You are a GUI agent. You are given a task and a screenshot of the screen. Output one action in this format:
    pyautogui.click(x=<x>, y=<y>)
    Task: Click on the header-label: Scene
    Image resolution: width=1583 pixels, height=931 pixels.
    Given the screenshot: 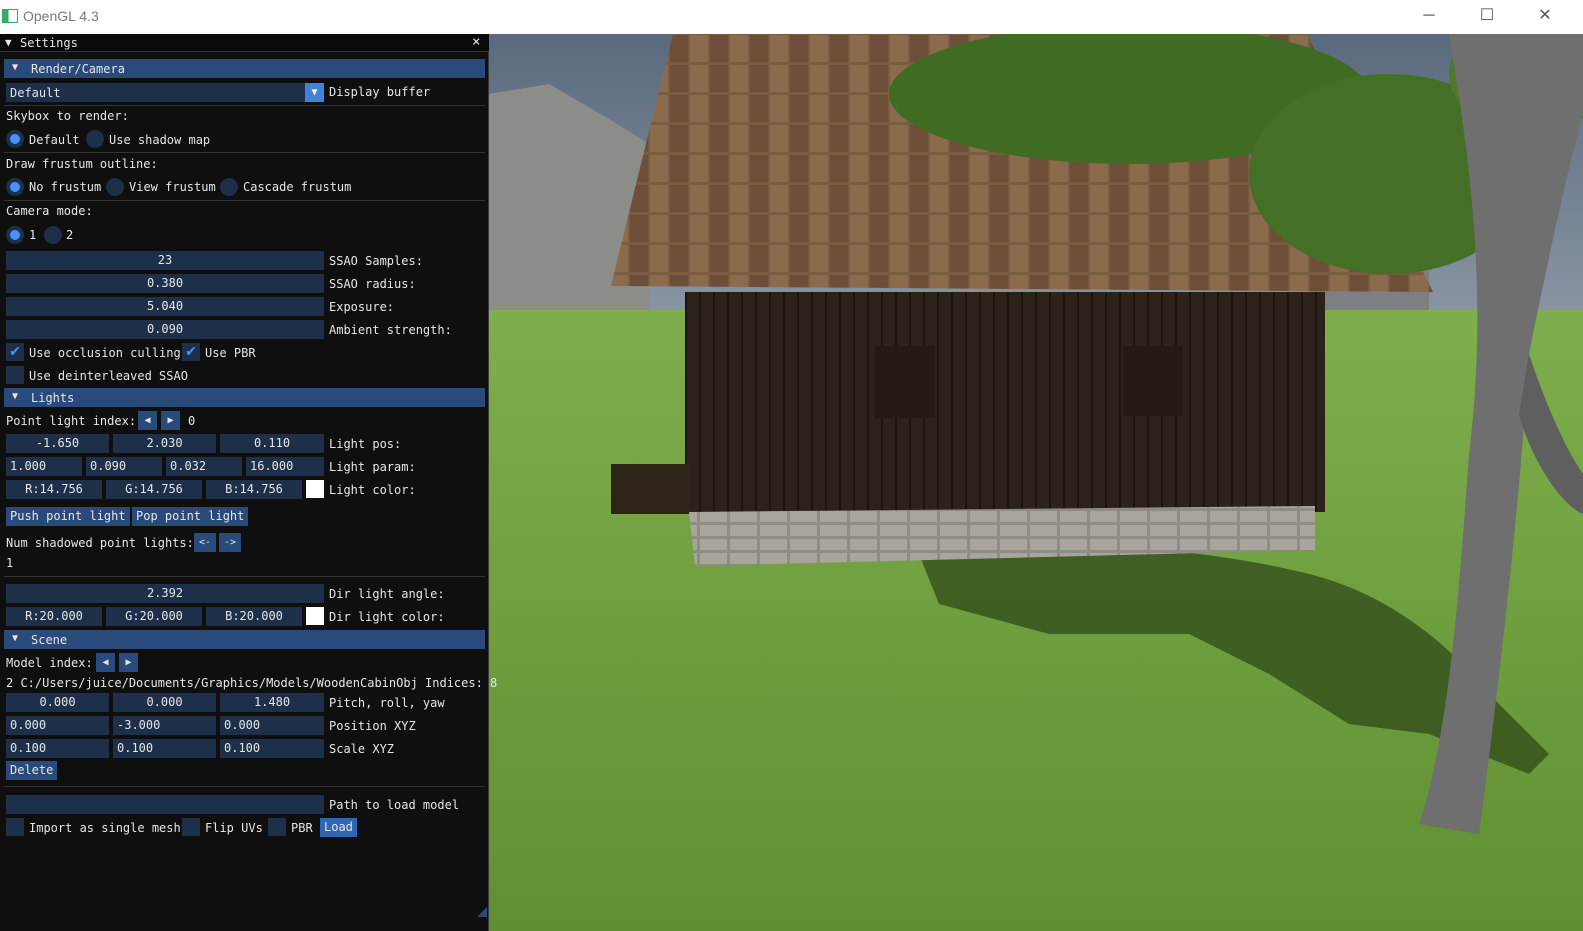 What is the action you would take?
    pyautogui.click(x=49, y=640)
    